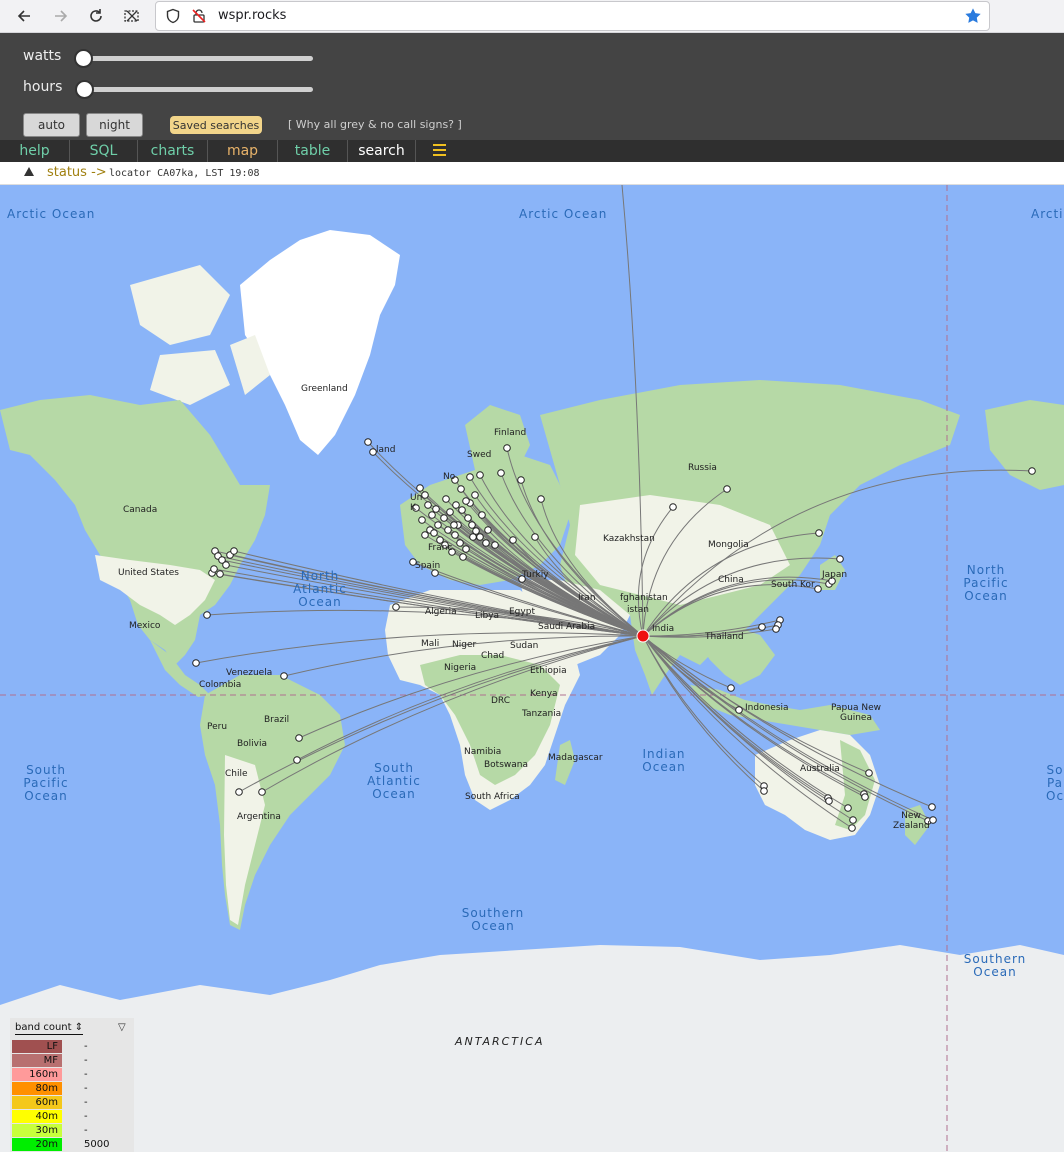 The width and height of the screenshot is (1064, 1152). What do you see at coordinates (61, 16) in the screenshot?
I see `forward-icon` at bounding box center [61, 16].